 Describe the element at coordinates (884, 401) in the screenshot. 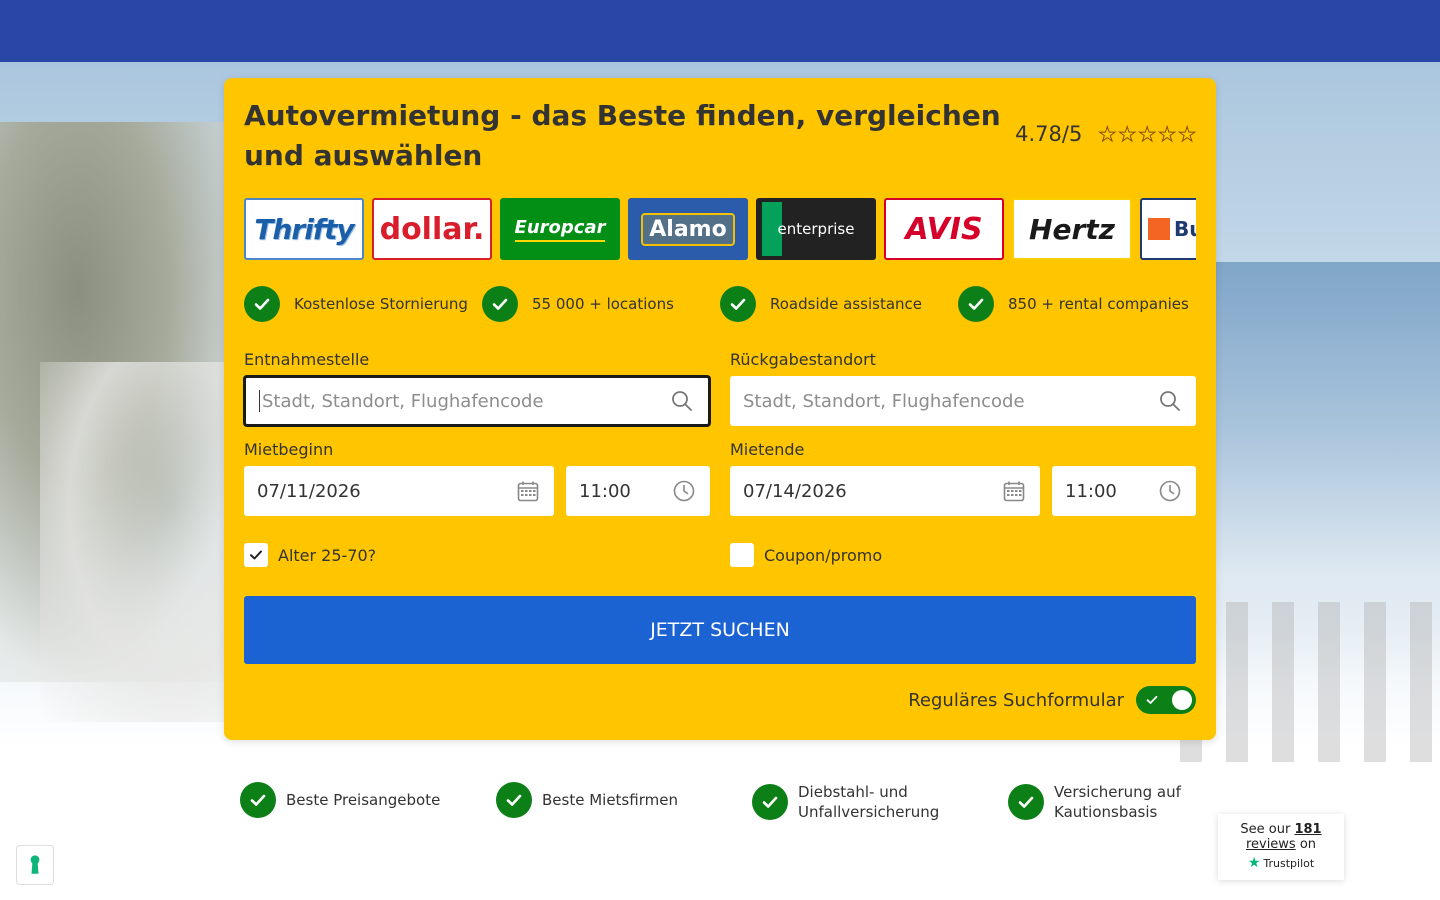

I see `dropoff-location-placeholder: Stadt, Standort, Flughafencode` at that location.